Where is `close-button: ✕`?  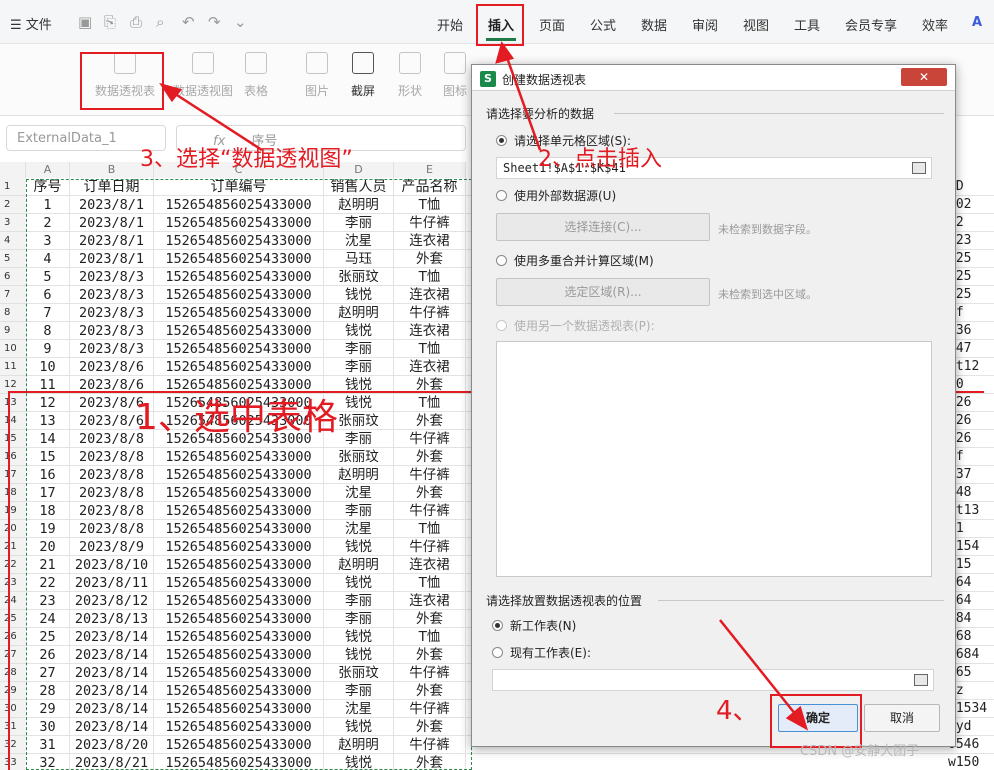 close-button: ✕ is located at coordinates (924, 77).